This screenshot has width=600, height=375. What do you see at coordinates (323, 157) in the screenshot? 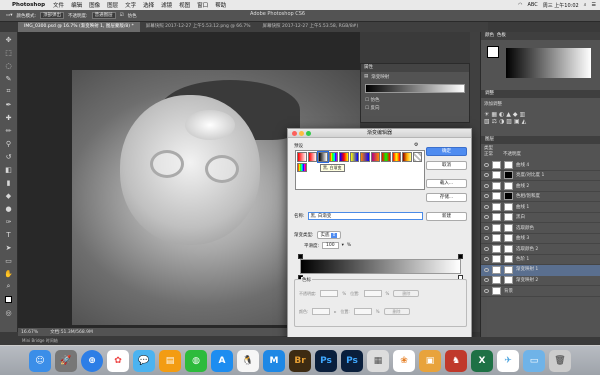
I see `preset-swatch-selected` at bounding box center [323, 157].